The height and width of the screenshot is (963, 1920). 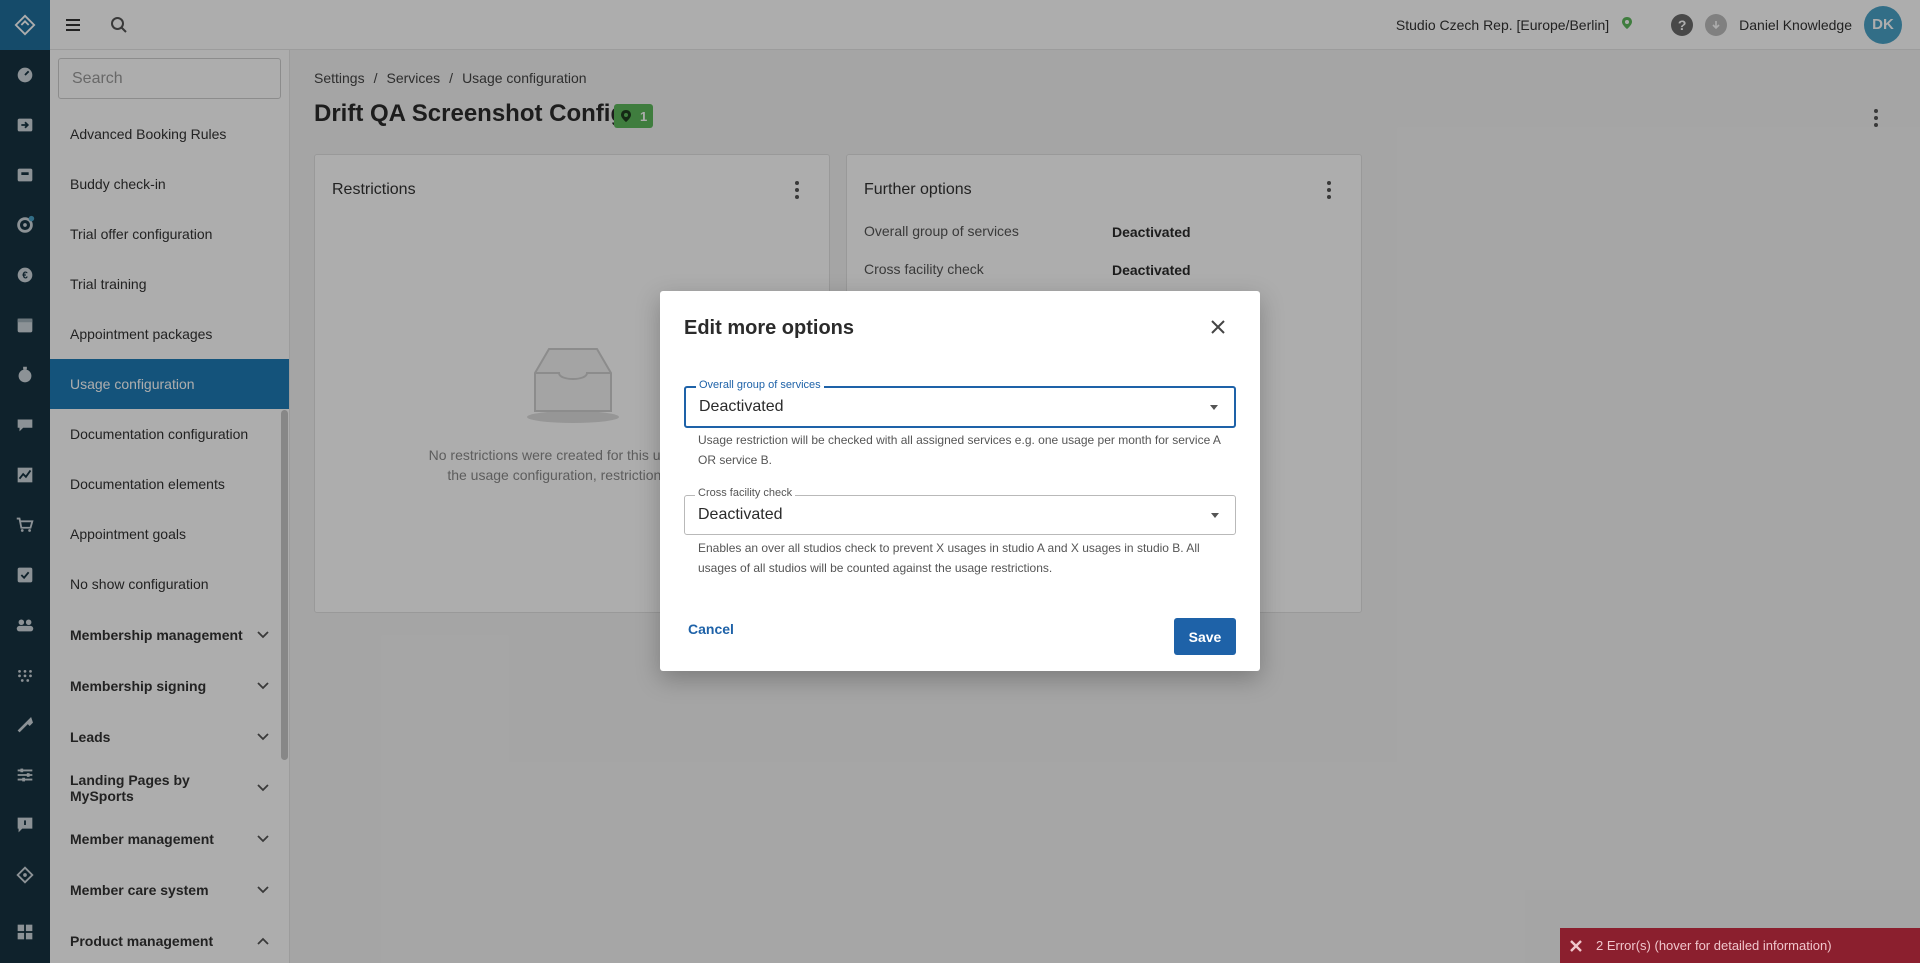 What do you see at coordinates (960, 403) in the screenshot?
I see `overall-group-select: Overall group of services Deactivated` at bounding box center [960, 403].